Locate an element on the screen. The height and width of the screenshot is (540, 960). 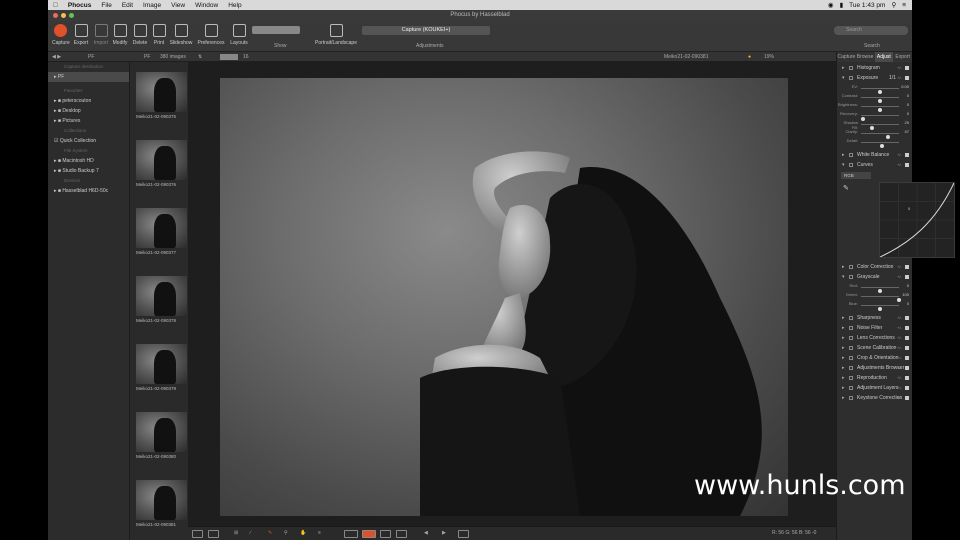
section-histogram: ▸ Histogram +/- is located at coordinates (875, 68).